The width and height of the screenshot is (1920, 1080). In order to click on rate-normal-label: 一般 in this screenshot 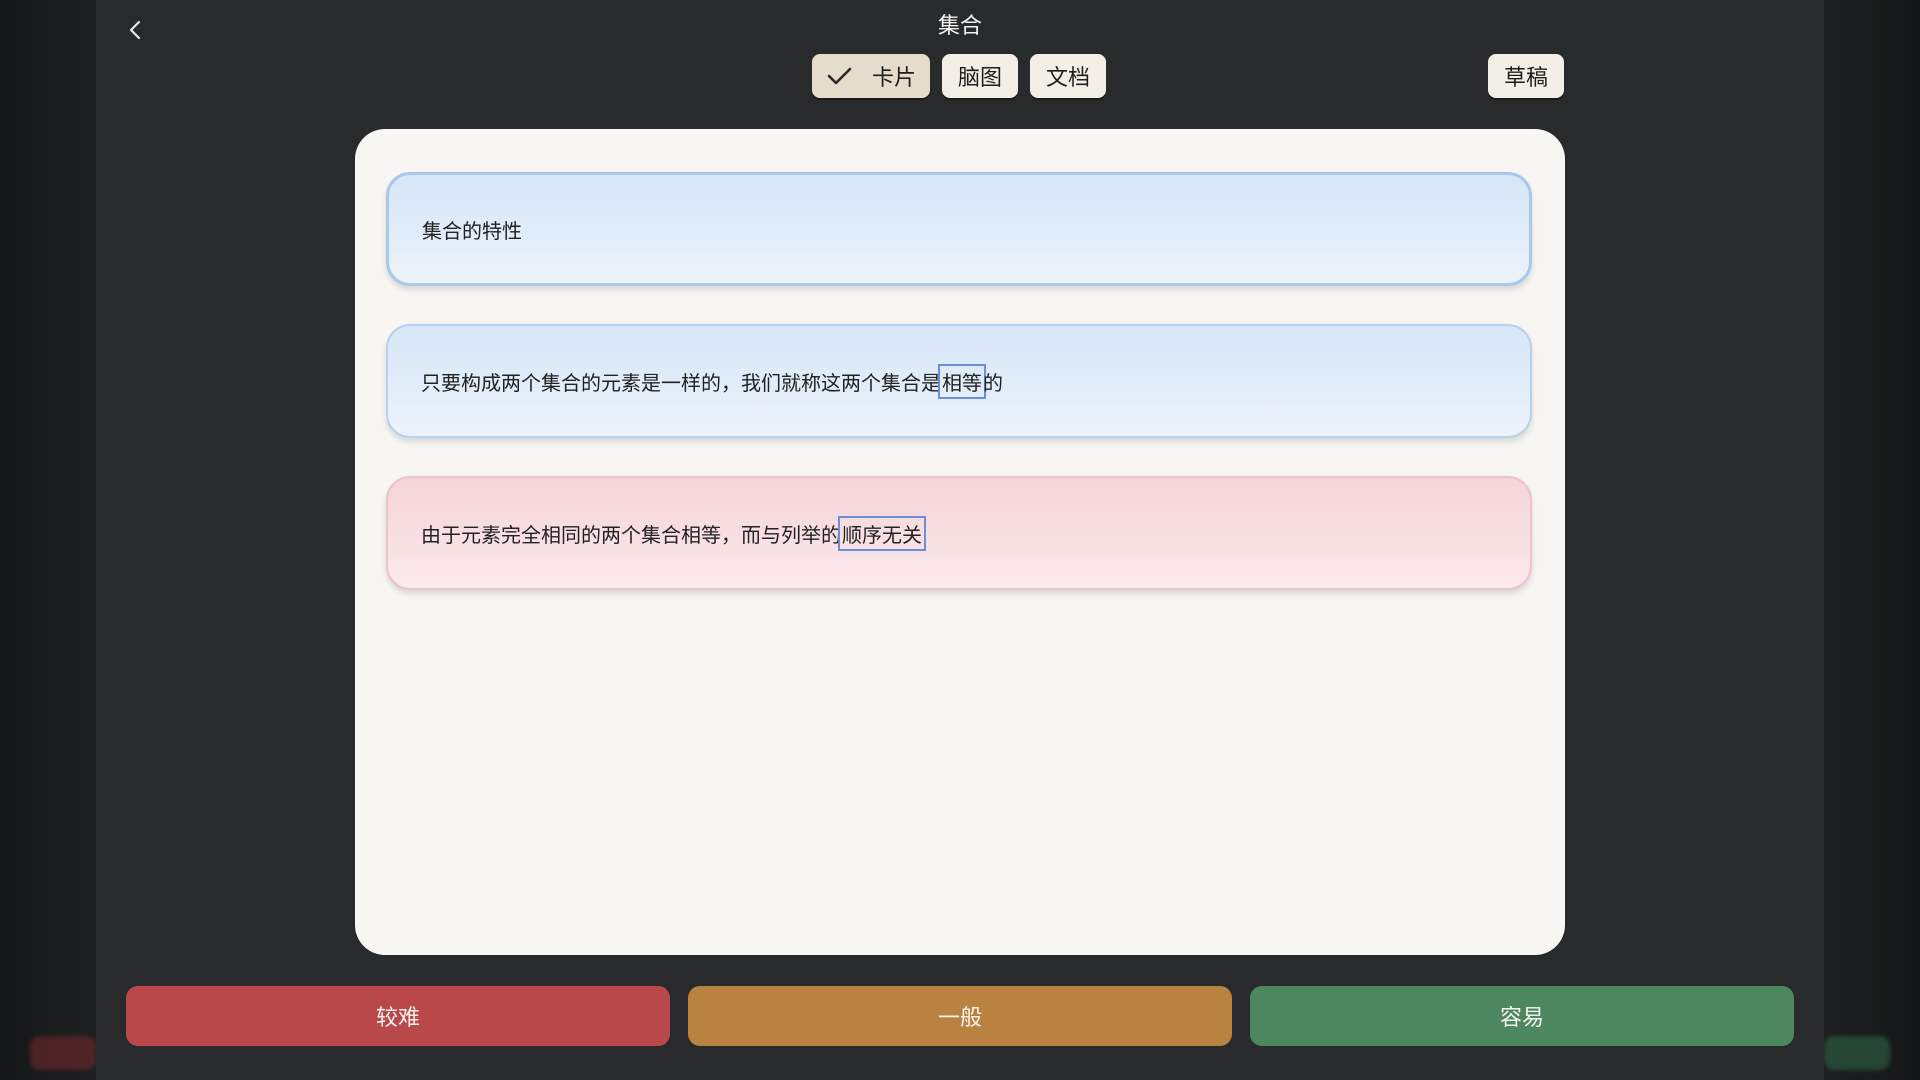, I will do `click(959, 1018)`.